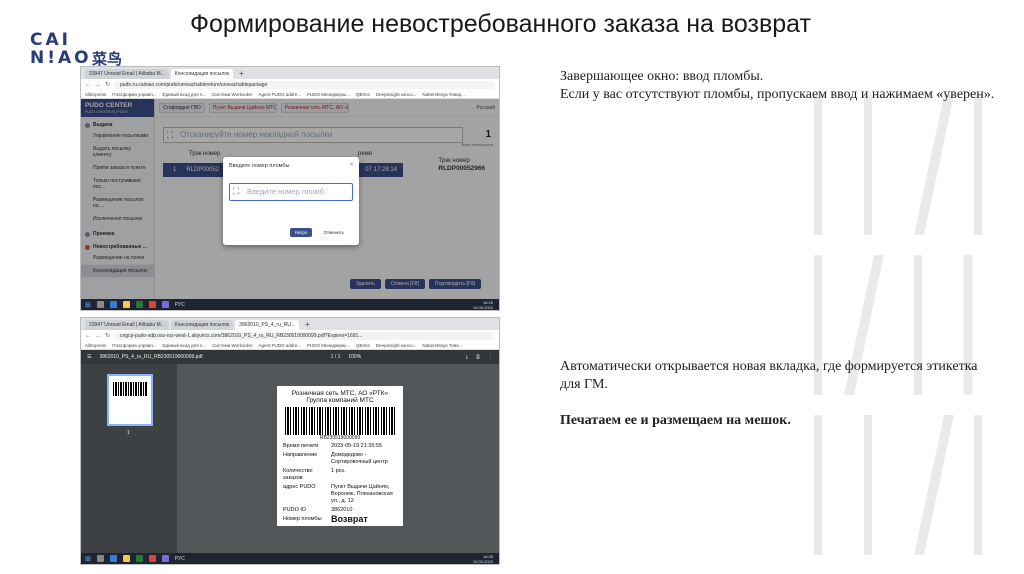  I want to click on cancel-button: Отменить, so click(333, 232).